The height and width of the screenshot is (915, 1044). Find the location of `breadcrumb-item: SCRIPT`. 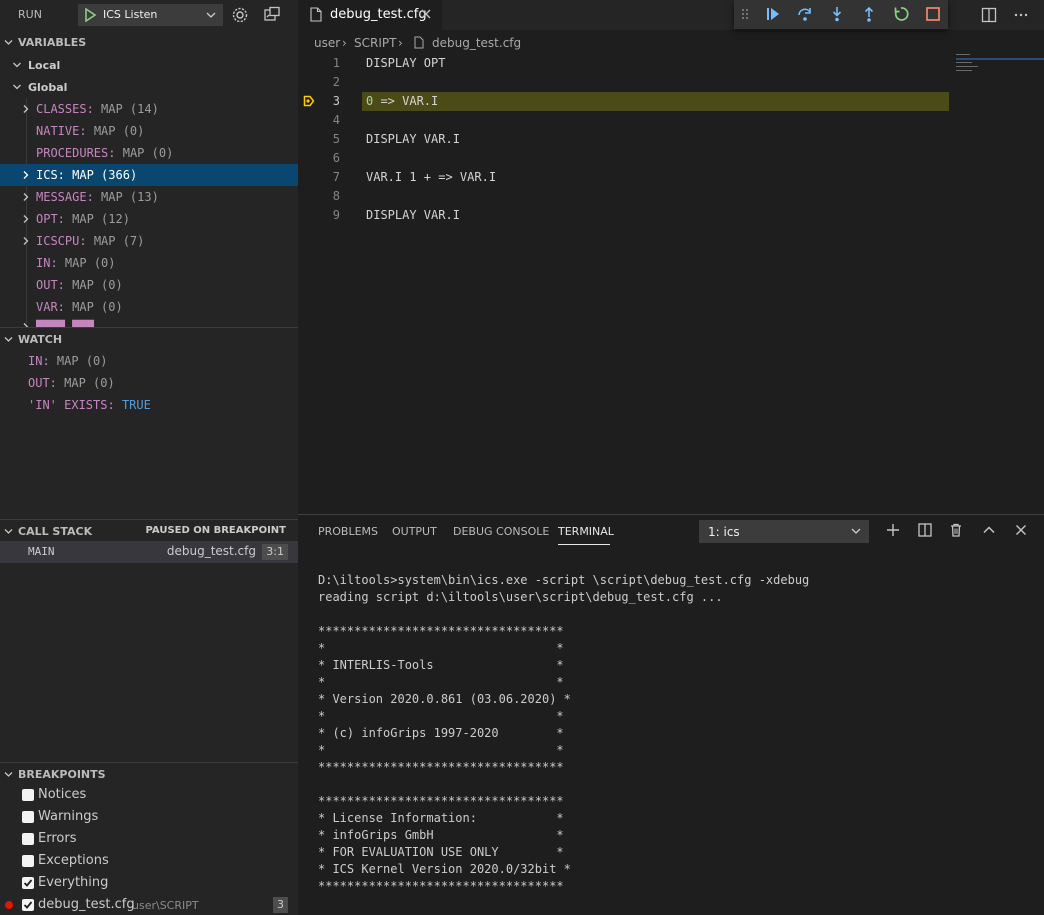

breadcrumb-item: SCRIPT is located at coordinates (375, 43).